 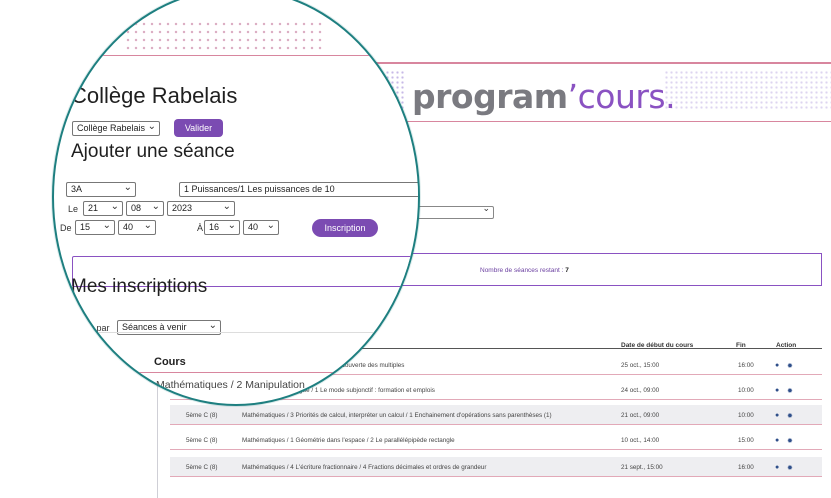 I want to click on from-label: De, so click(x=66, y=228).